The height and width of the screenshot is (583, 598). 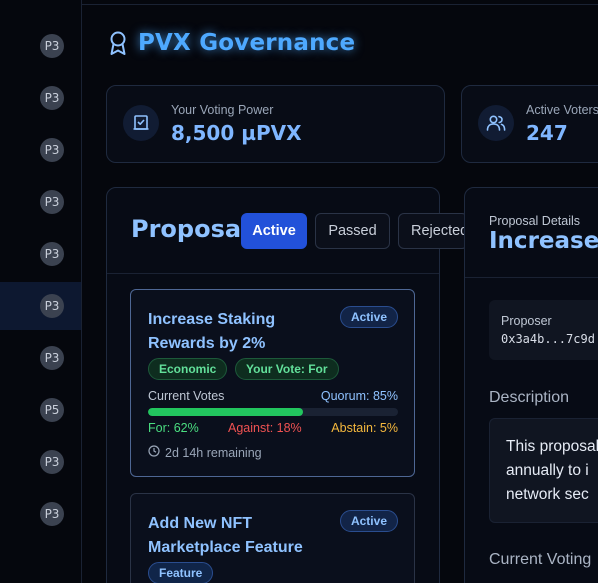 I want to click on stat-value: 247, so click(x=547, y=133).